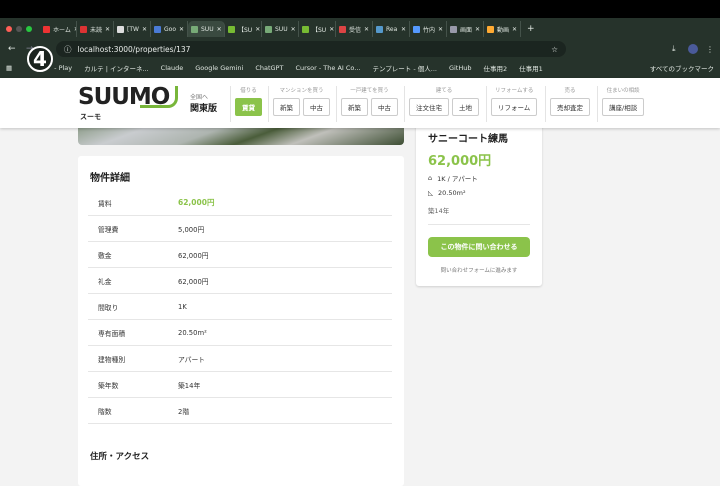  Describe the element at coordinates (105, 411) in the screenshot. I see `detail-label: 階数` at that location.